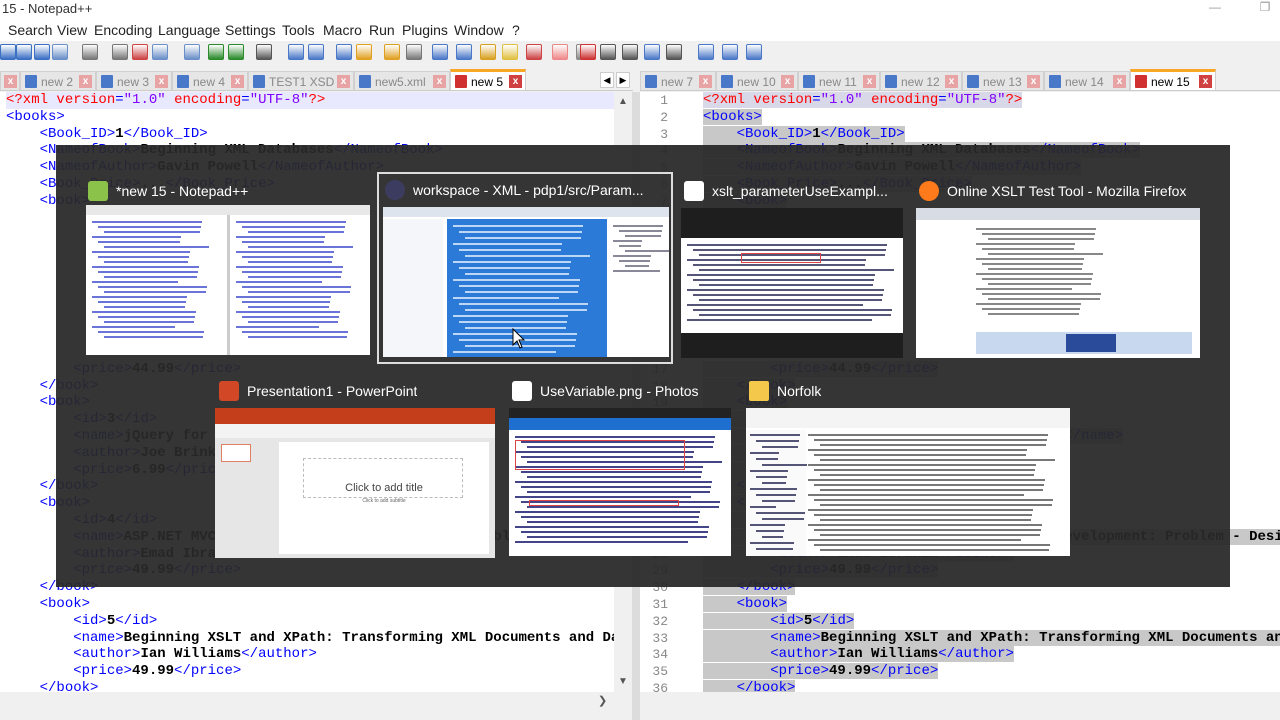 This screenshot has width=1280, height=720. What do you see at coordinates (620, 467) in the screenshot?
I see `switcher-item-photos-usevariable: UseVariable.png - Photos` at bounding box center [620, 467].